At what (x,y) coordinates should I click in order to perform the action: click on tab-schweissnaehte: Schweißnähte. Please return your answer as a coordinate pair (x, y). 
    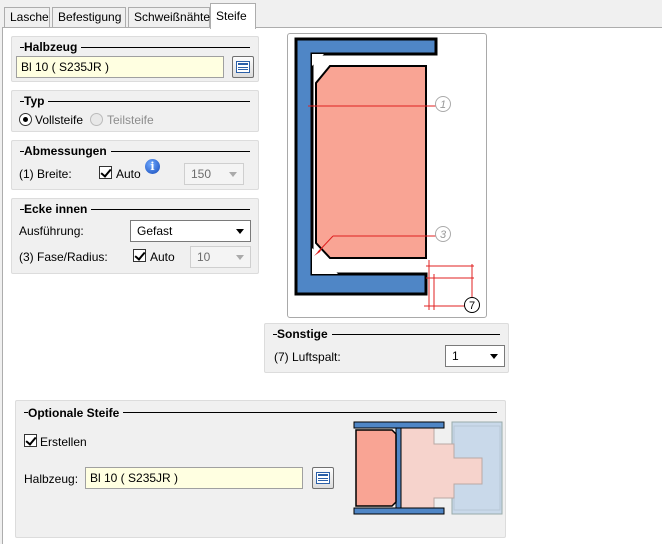
    Looking at the image, I should click on (169, 17).